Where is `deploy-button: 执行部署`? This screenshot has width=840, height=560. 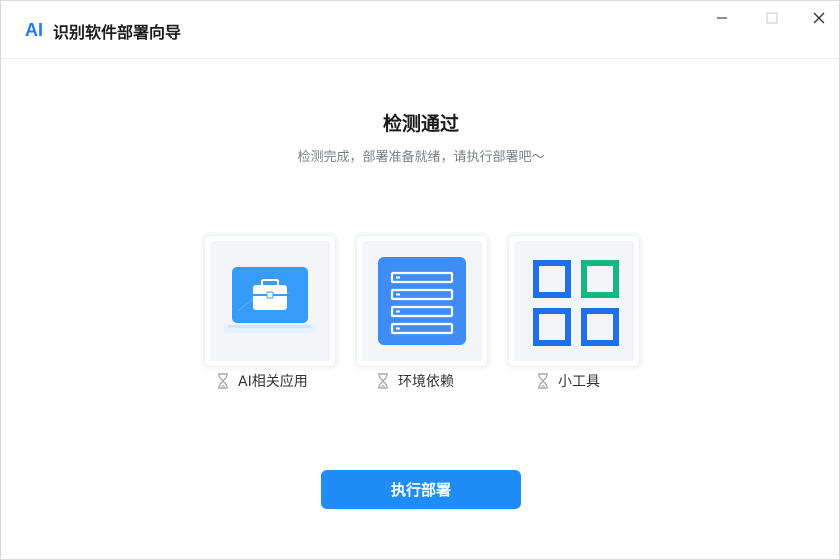
deploy-button: 执行部署 is located at coordinates (421, 489).